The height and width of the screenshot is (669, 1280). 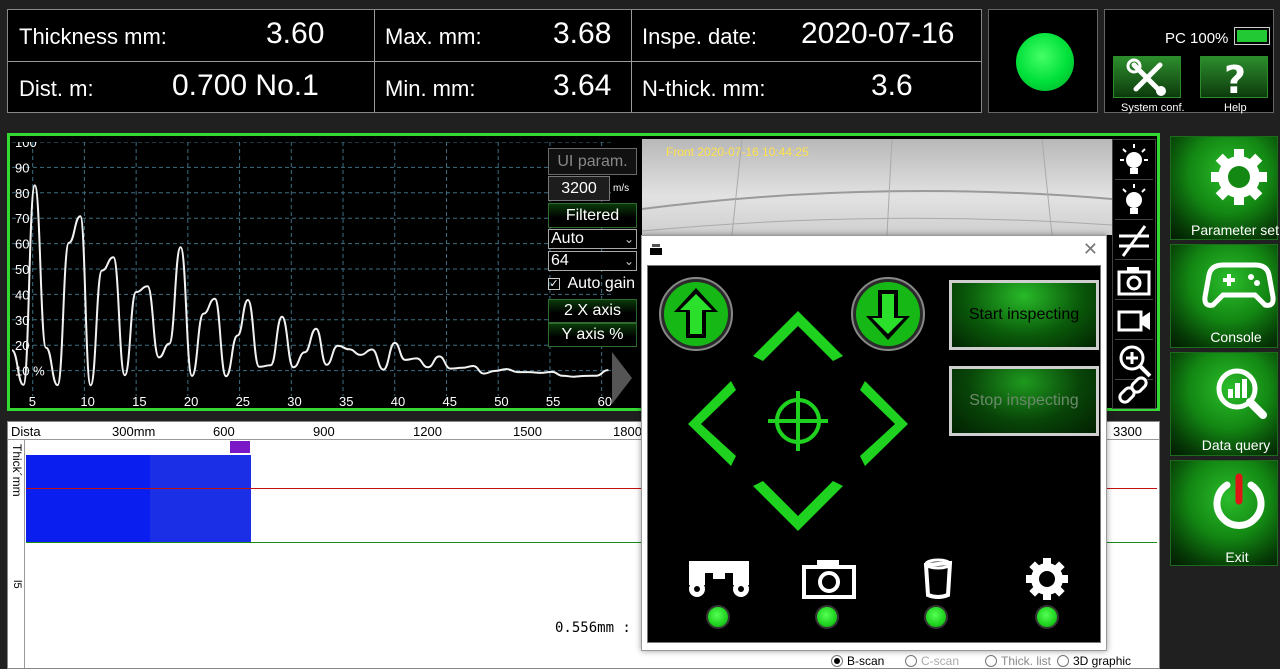 I want to click on y-axis-button: Y axis %, so click(x=592, y=335).